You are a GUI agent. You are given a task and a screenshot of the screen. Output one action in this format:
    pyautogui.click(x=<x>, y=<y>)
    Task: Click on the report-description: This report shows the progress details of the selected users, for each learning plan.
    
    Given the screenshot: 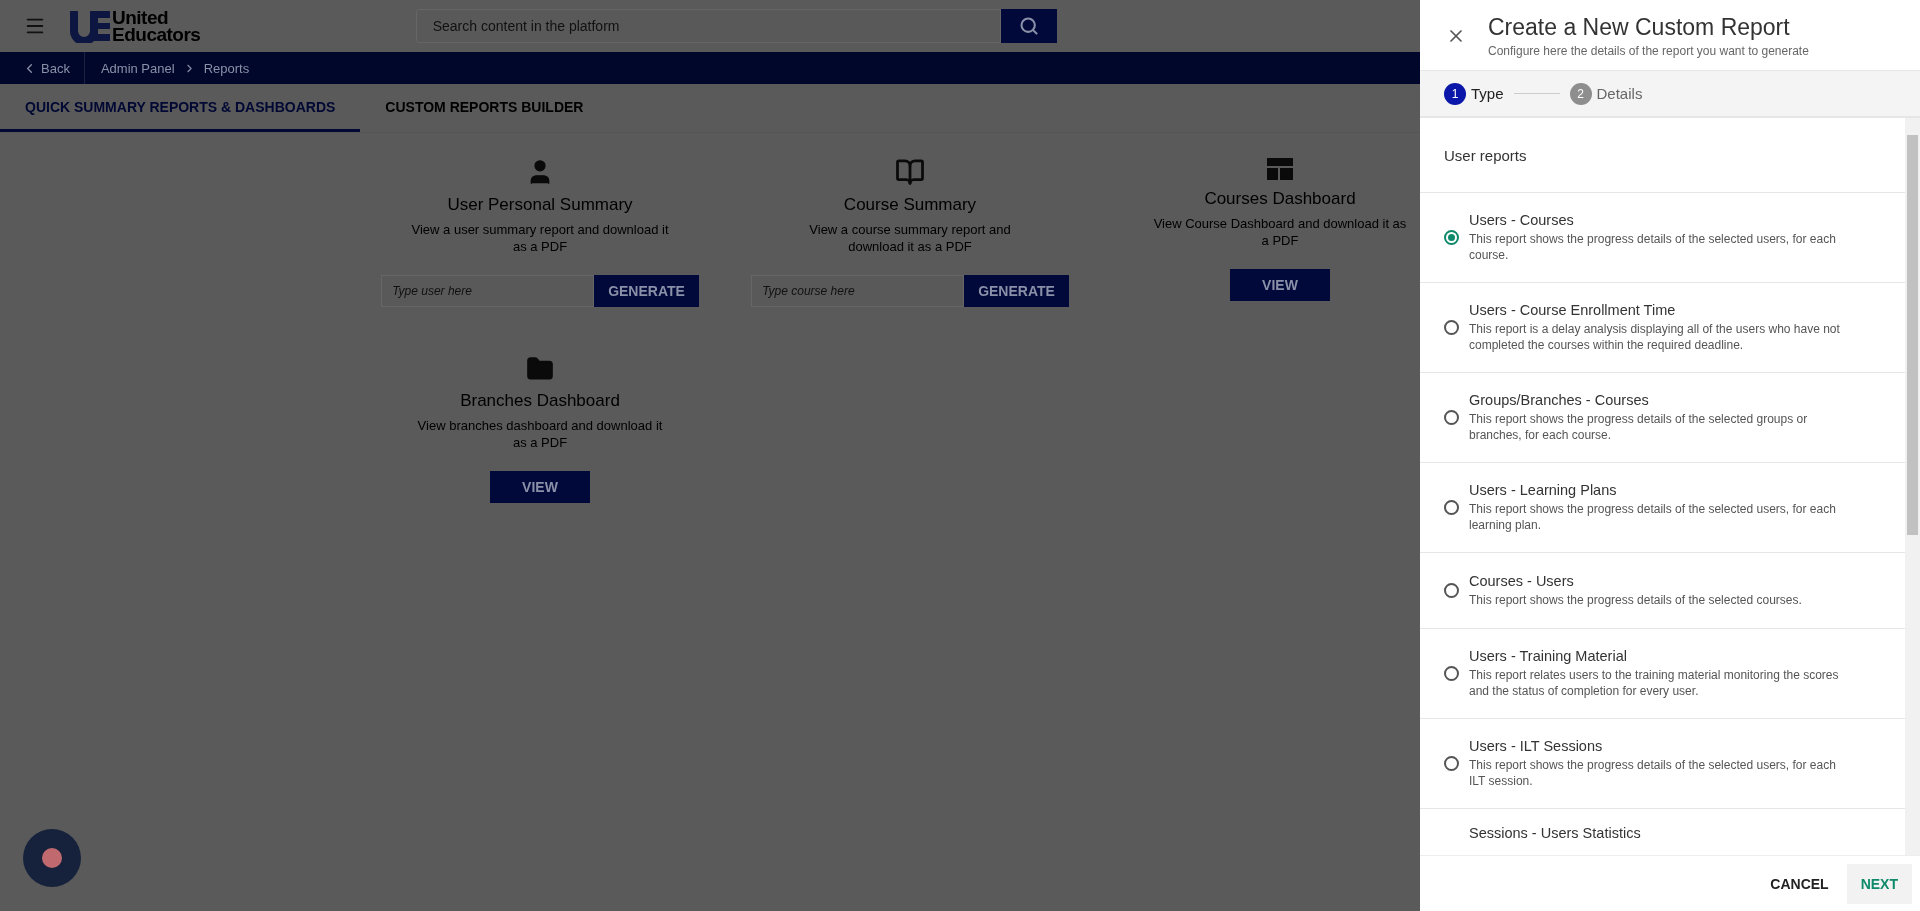 What is the action you would take?
    pyautogui.click(x=1653, y=517)
    